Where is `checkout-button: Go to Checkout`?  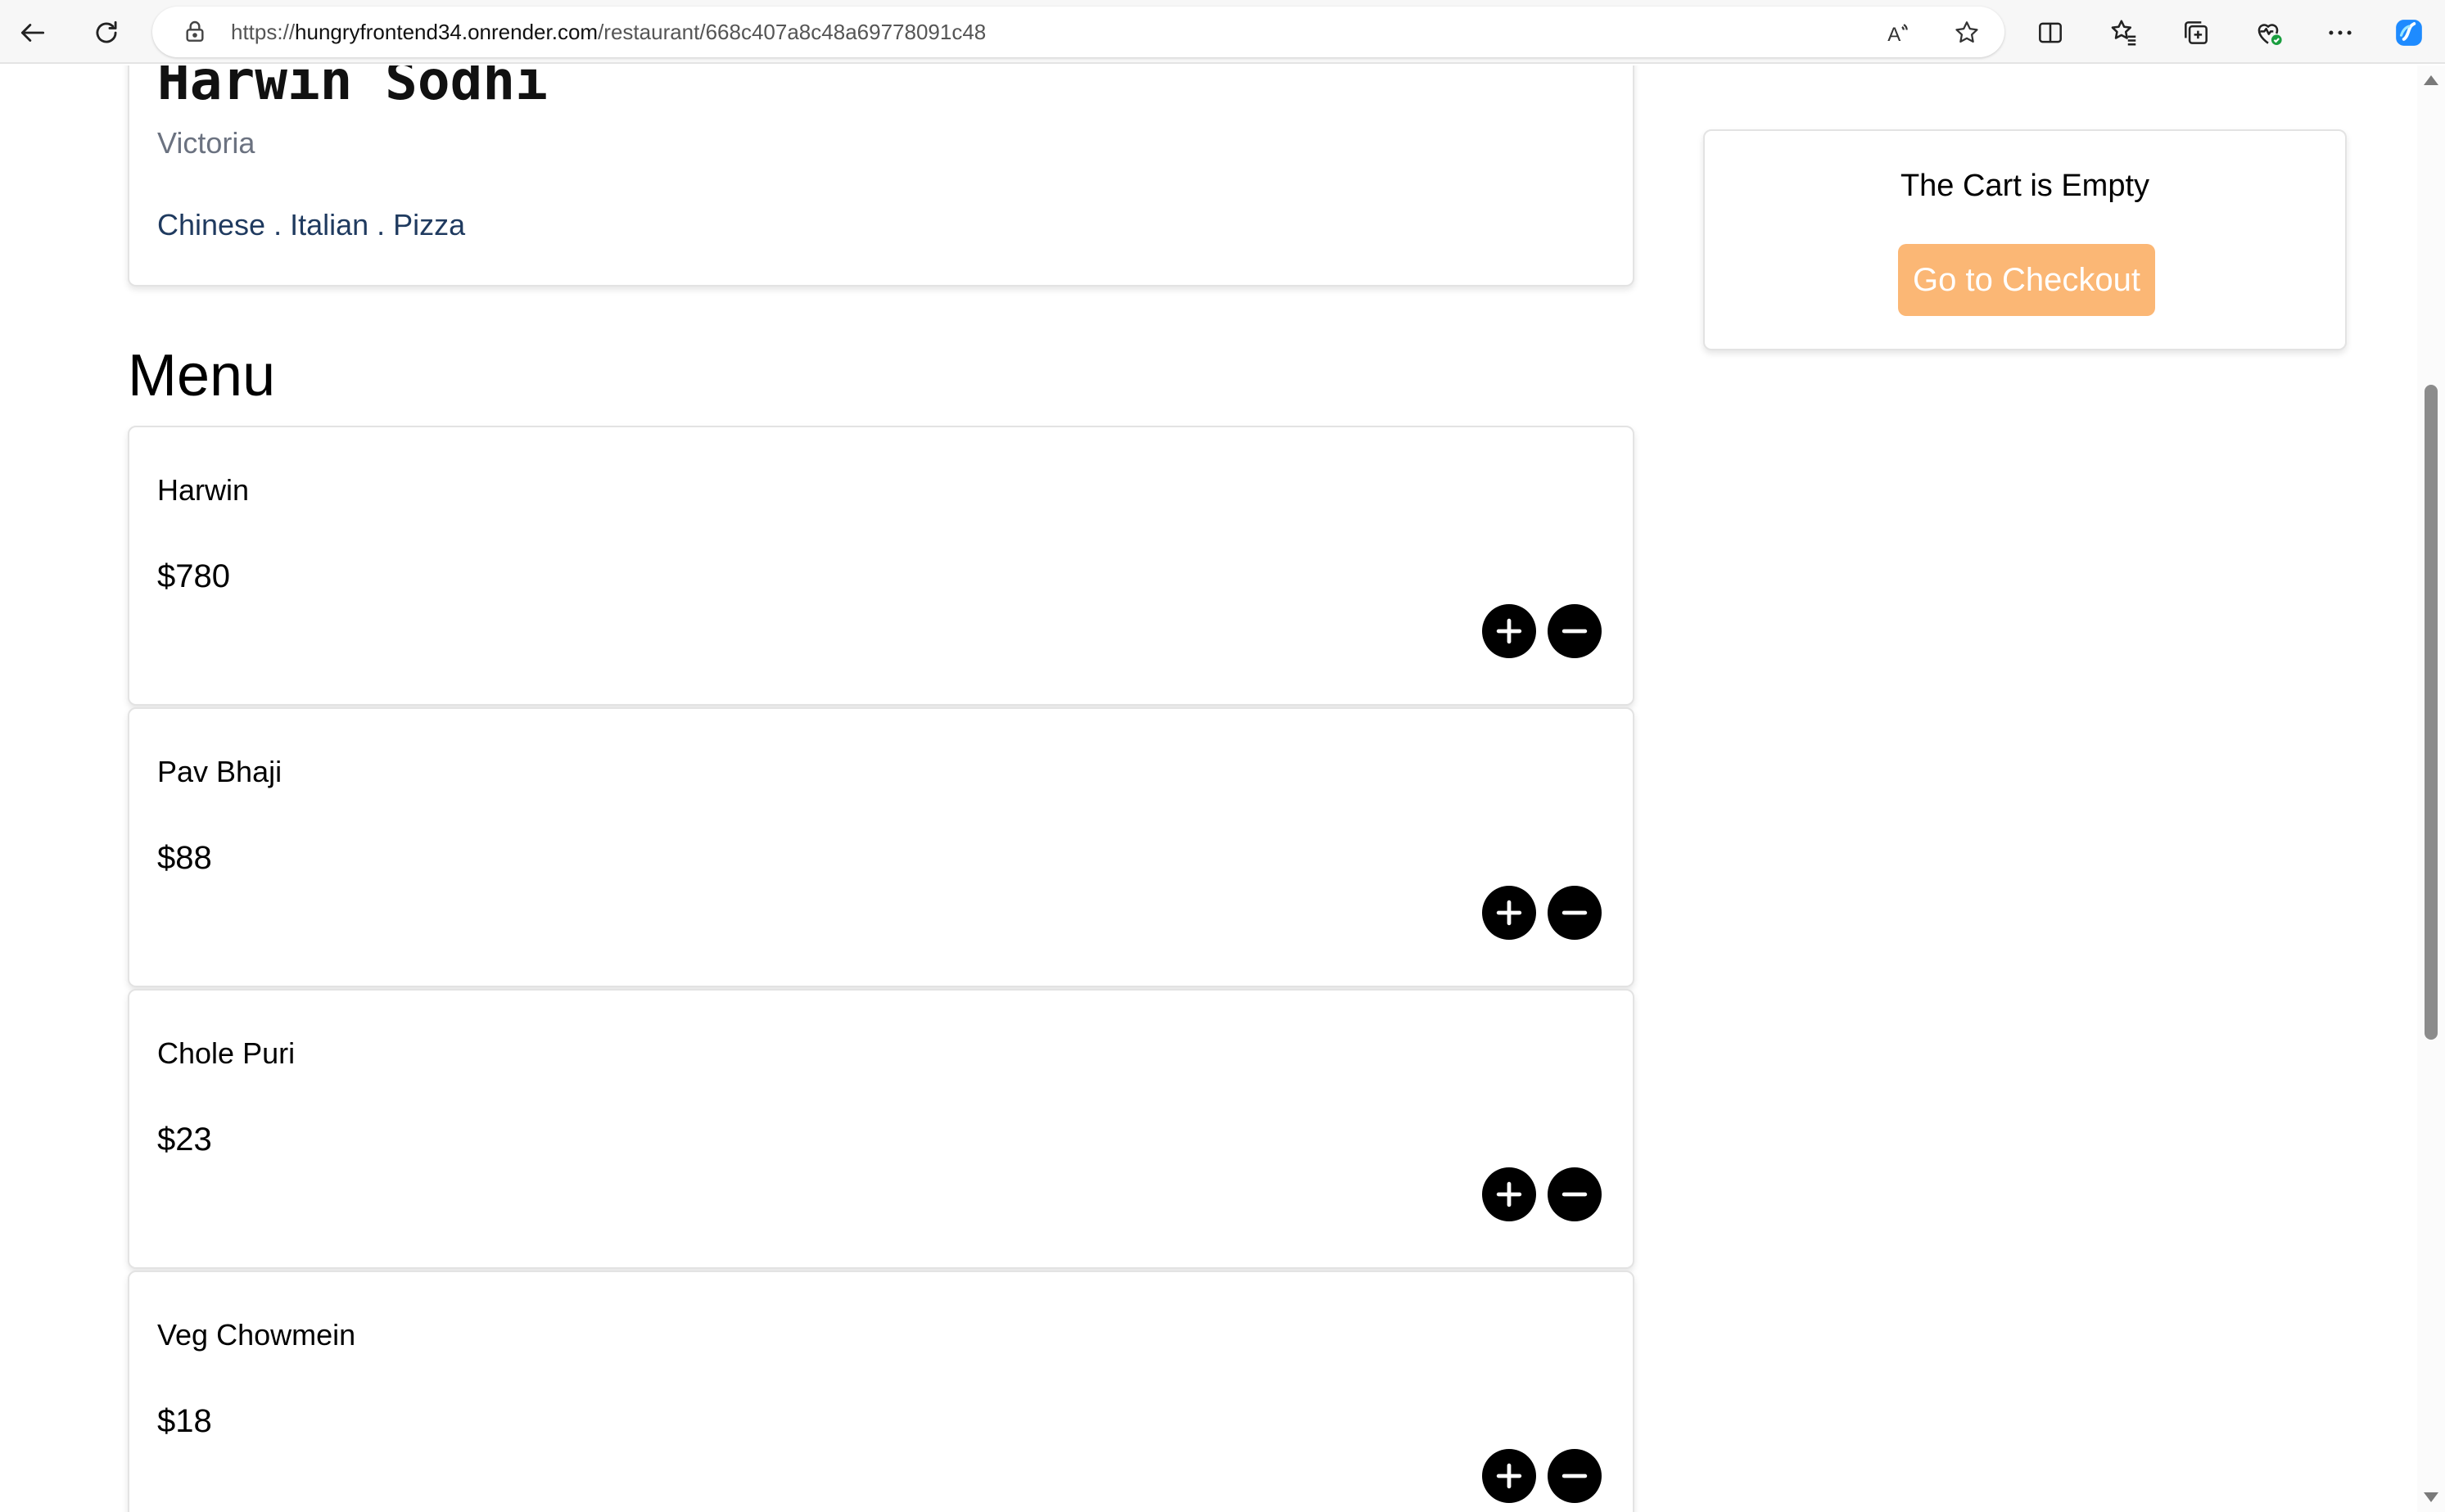 checkout-button: Go to Checkout is located at coordinates (2026, 280).